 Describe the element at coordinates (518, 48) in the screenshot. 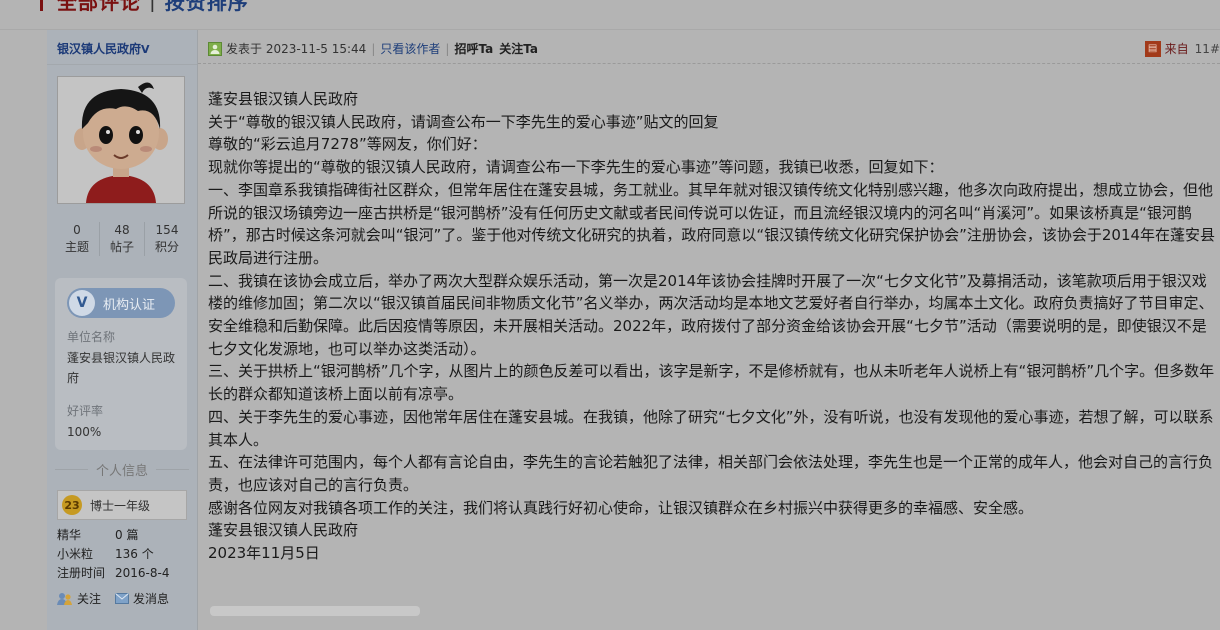

I see `follow-author-button: 关注Ta` at that location.